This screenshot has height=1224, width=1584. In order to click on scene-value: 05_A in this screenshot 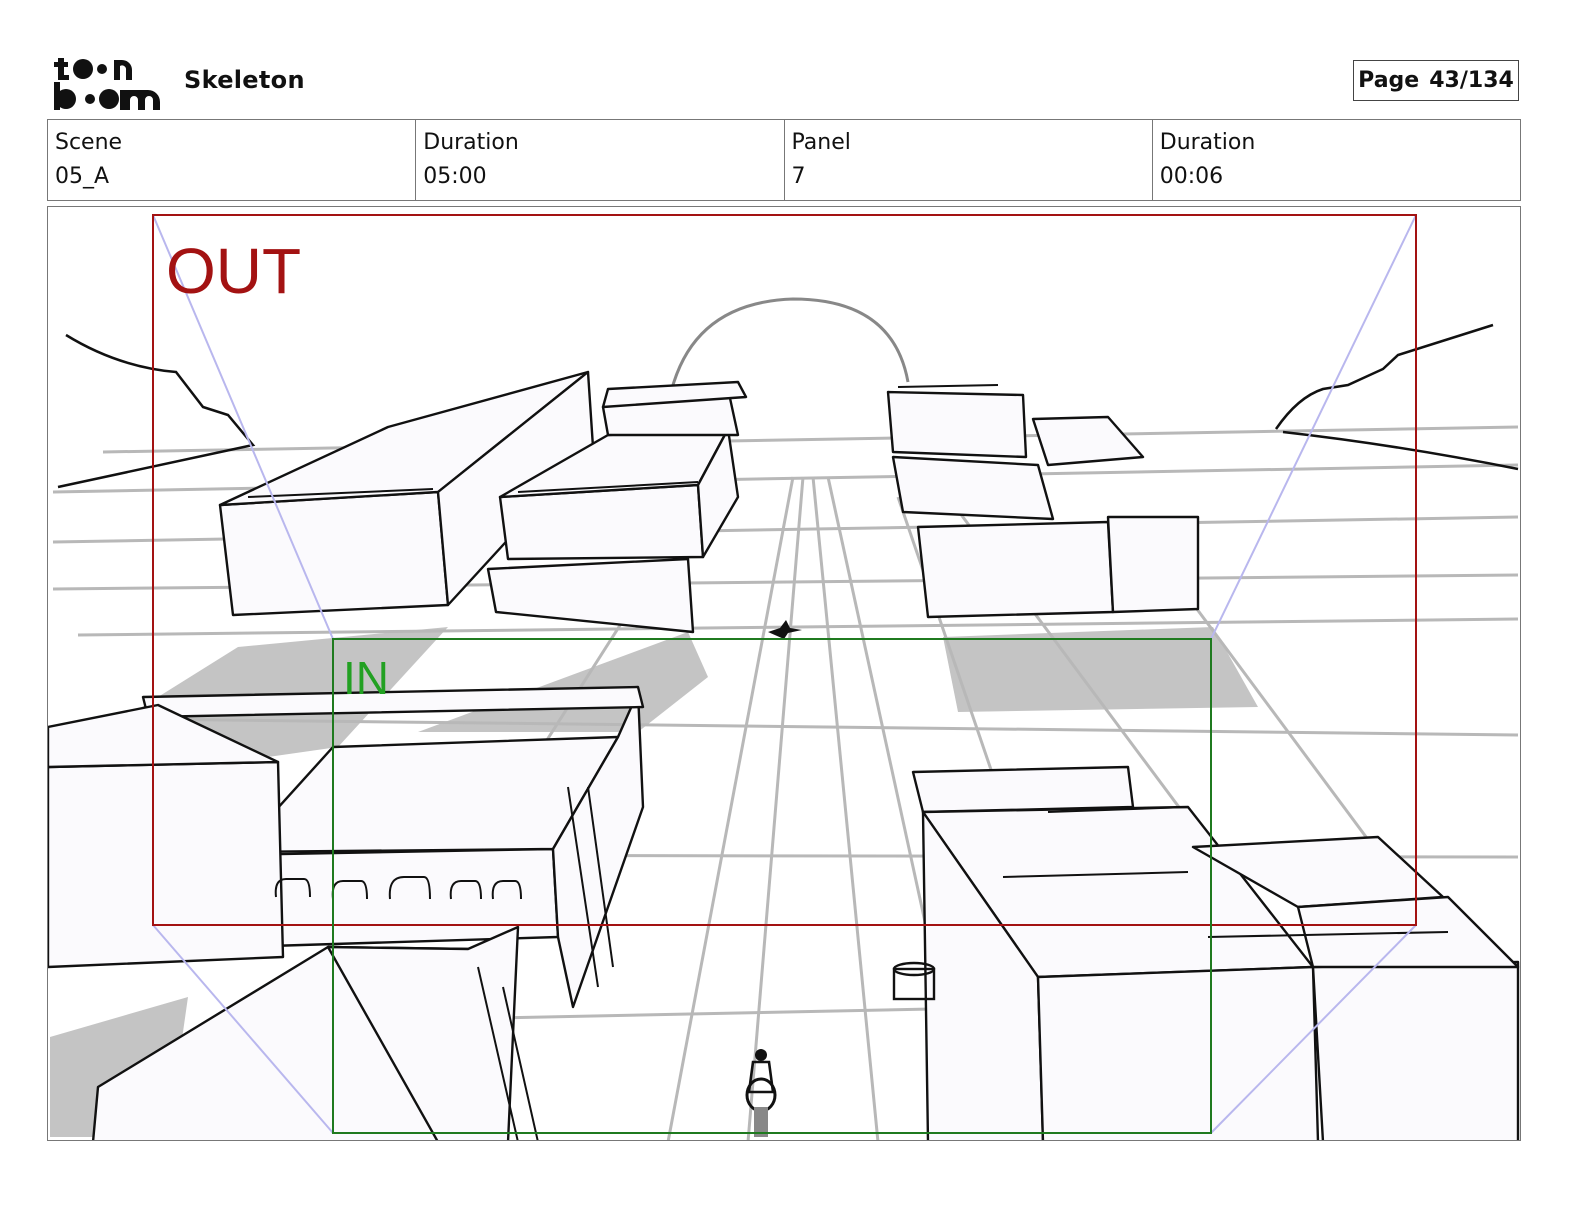, I will do `click(82, 176)`.